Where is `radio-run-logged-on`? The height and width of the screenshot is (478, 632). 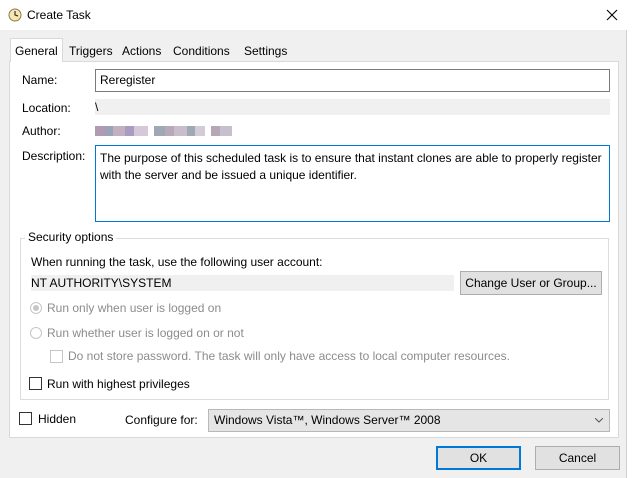 radio-run-logged-on is located at coordinates (36, 308).